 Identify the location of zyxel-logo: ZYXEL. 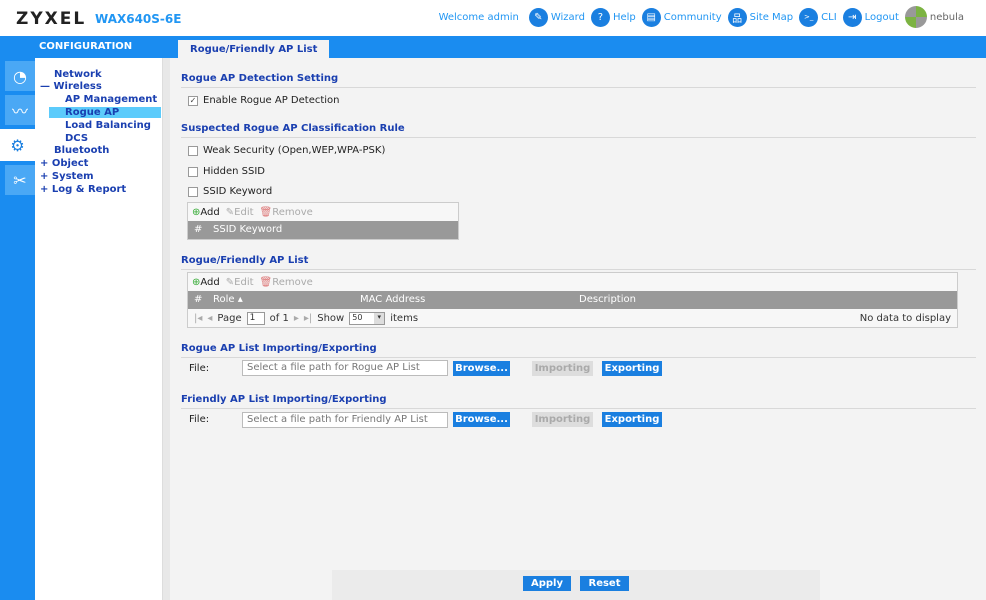
(51, 19).